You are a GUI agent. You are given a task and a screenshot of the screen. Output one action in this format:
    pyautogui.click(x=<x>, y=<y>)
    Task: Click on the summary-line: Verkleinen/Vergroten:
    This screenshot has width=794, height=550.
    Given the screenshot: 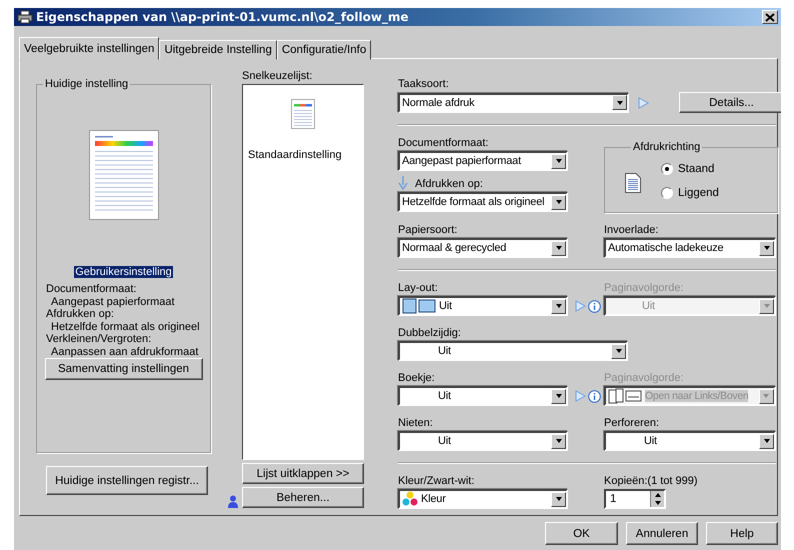 What is the action you would take?
    pyautogui.click(x=99, y=339)
    